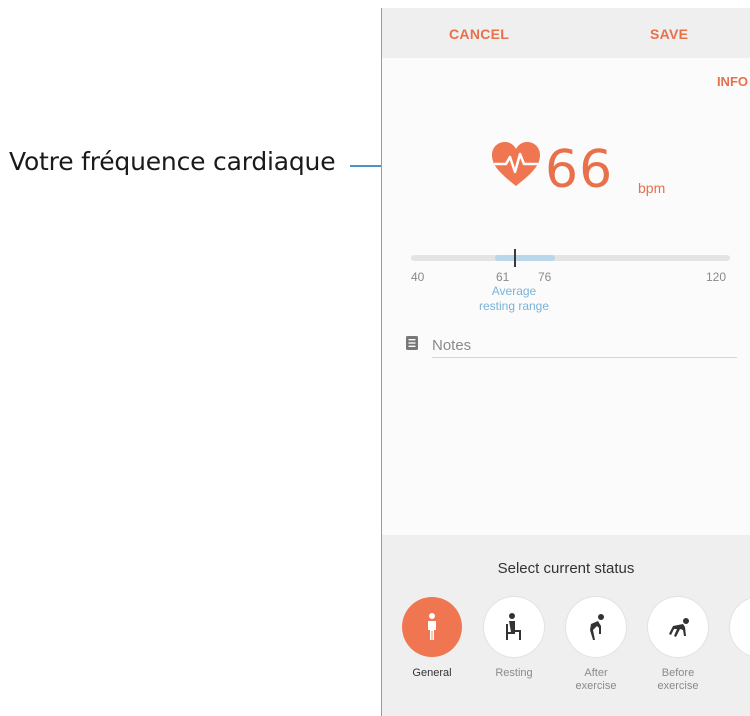 Image resolution: width=750 pixels, height=716 pixels. What do you see at coordinates (432, 673) in the screenshot?
I see `status-label-general: General` at bounding box center [432, 673].